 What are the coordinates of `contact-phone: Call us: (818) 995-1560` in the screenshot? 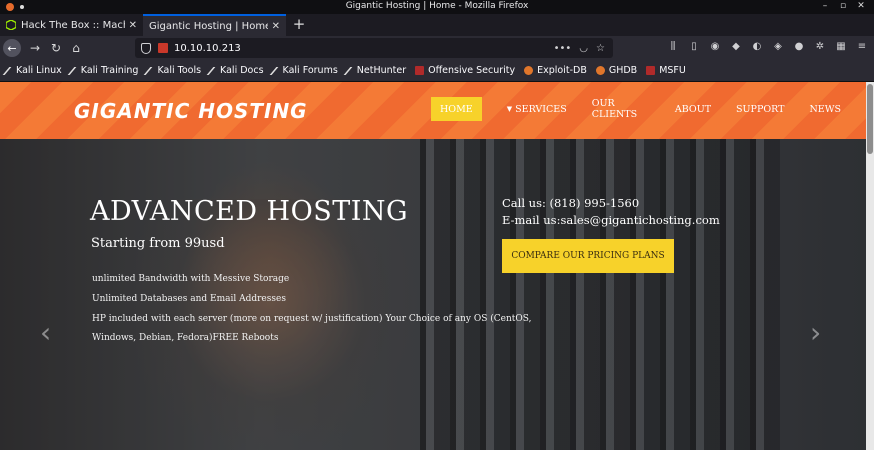 It's located at (571, 203).